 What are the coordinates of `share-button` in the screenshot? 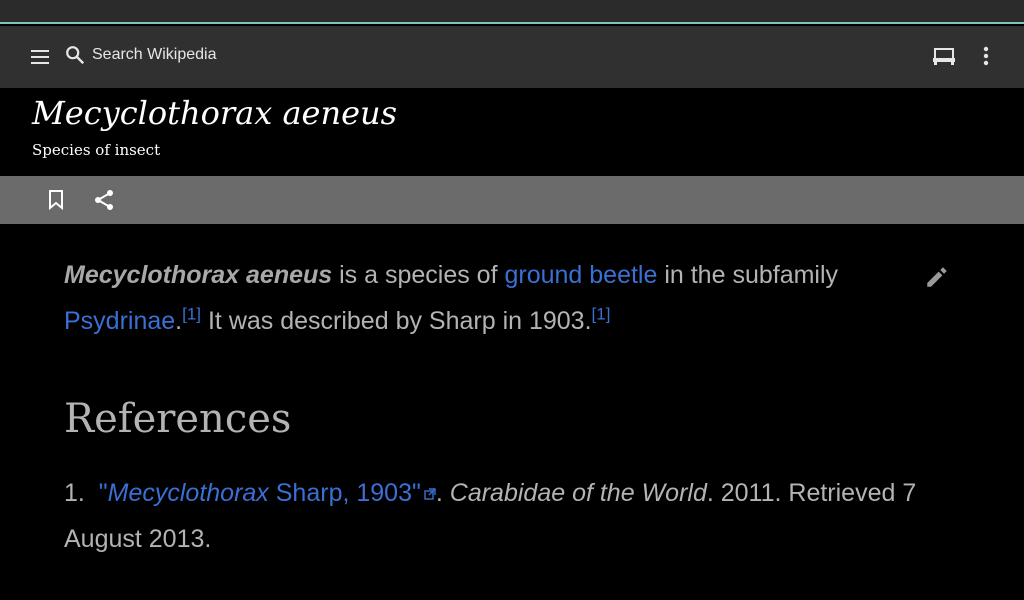 It's located at (104, 200).